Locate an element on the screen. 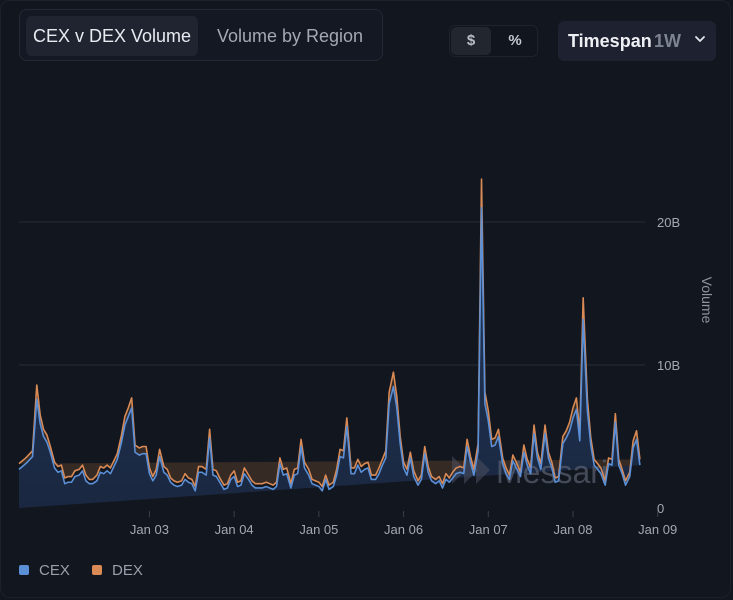 The width and height of the screenshot is (733, 600). y-tick-label: 20B is located at coordinates (668, 222).